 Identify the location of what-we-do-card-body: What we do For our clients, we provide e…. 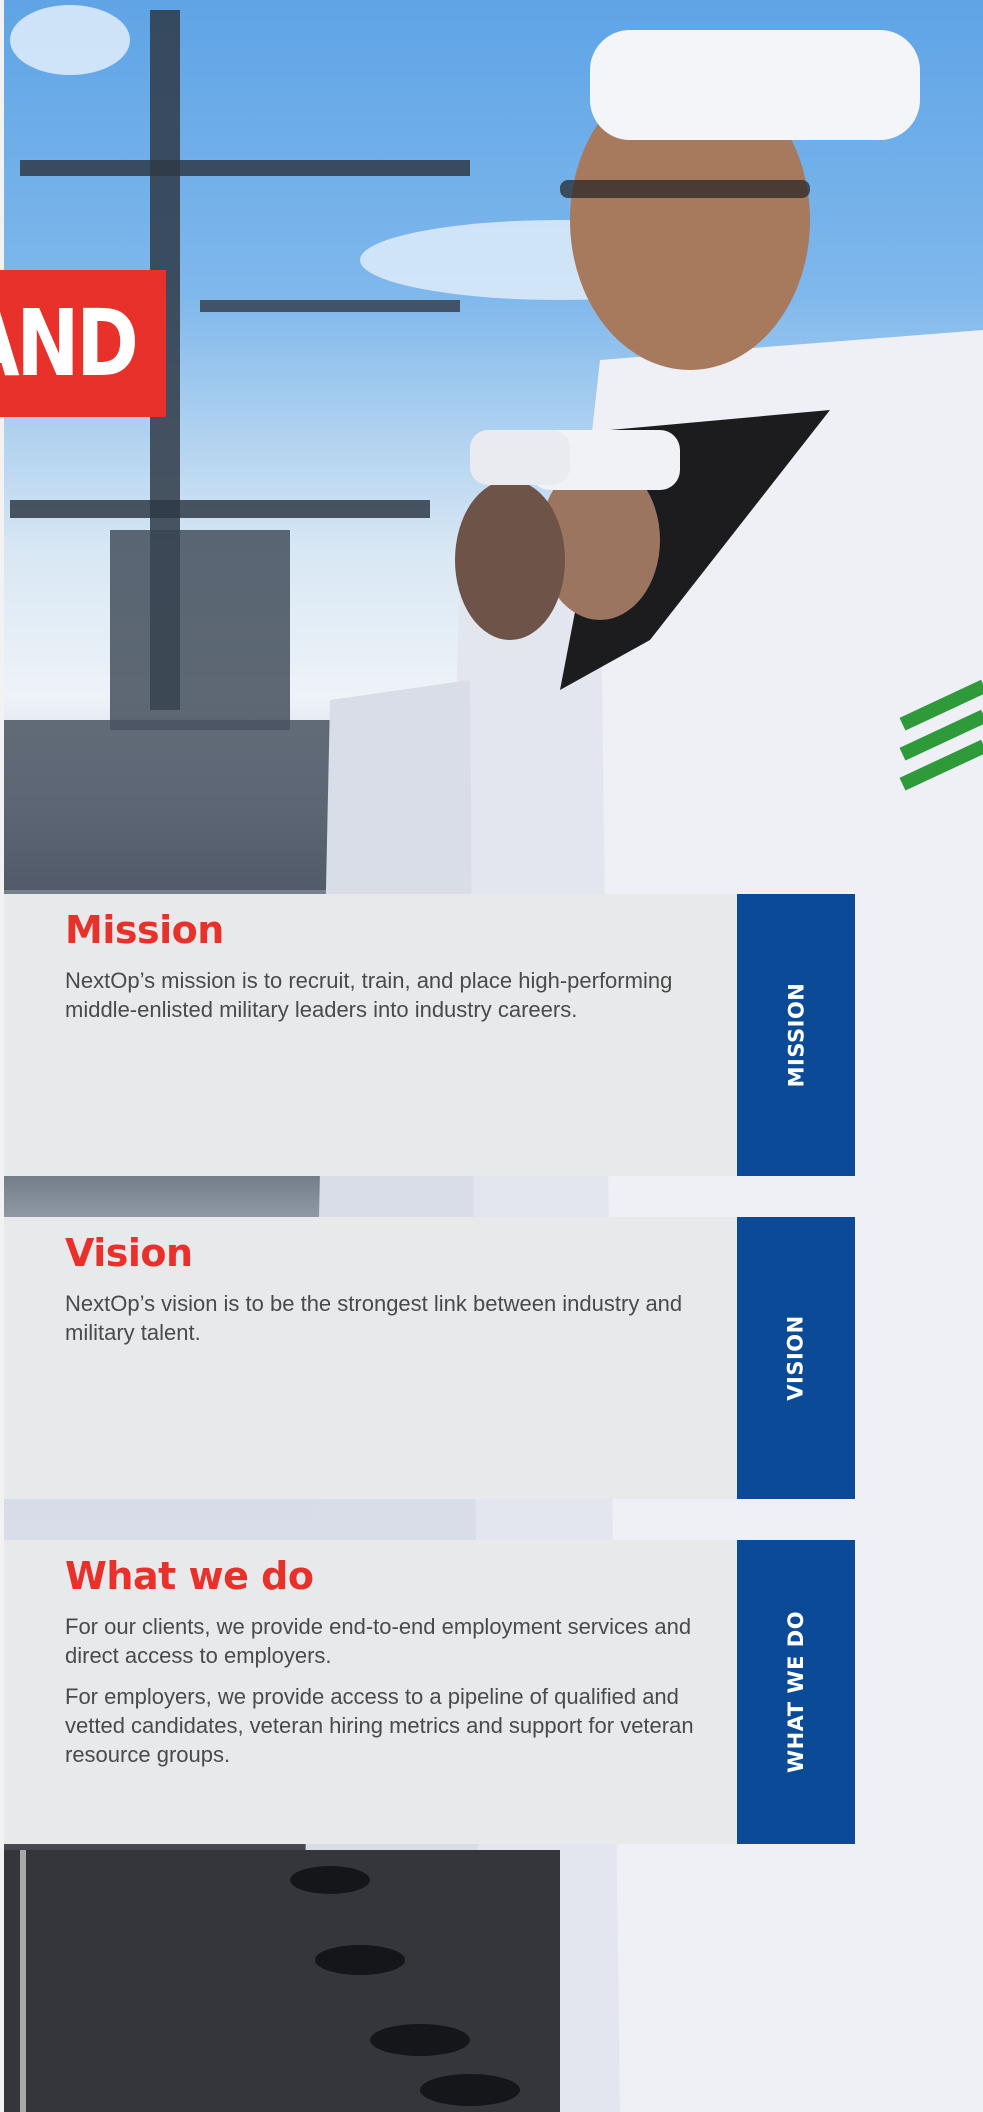
(370, 1692).